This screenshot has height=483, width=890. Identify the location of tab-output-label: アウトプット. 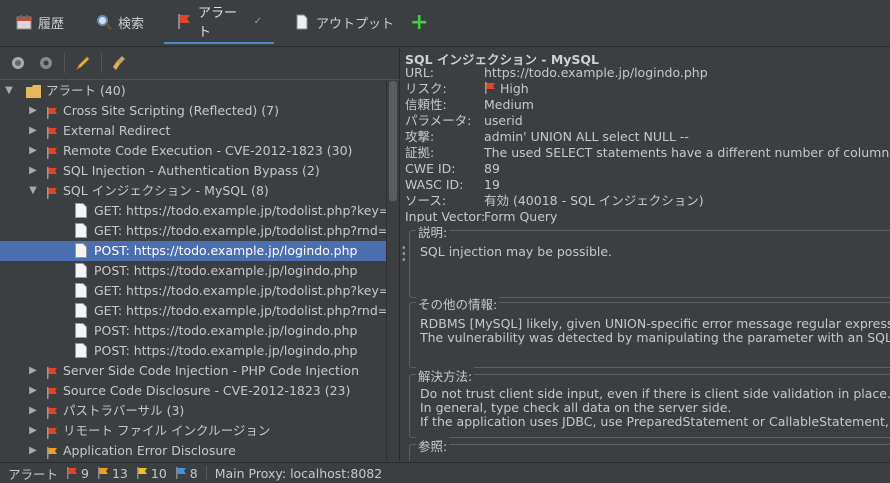
(355, 24).